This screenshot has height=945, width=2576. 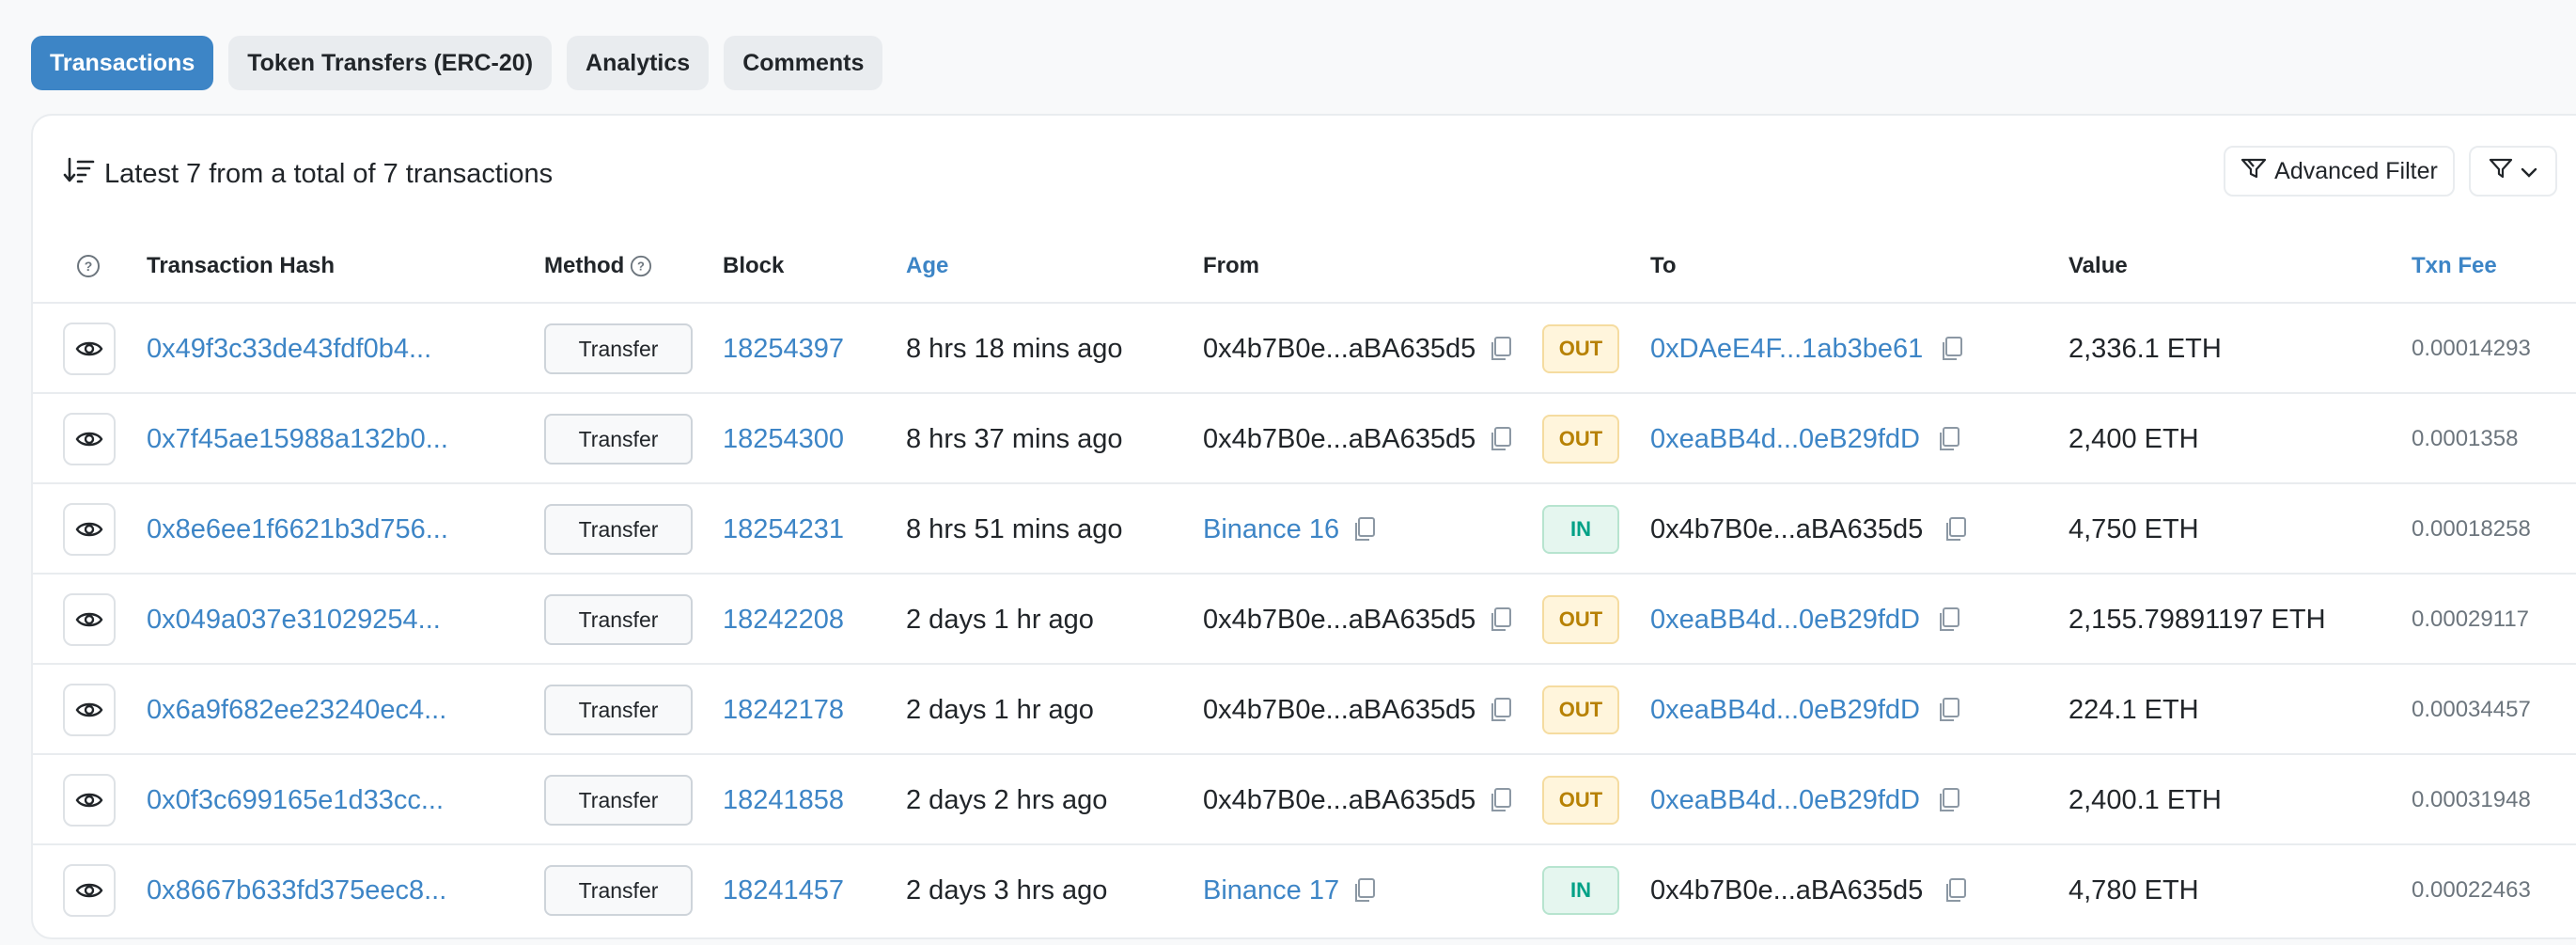 I want to click on to-address: 0xDAeE4F...1ab3be61, so click(x=1807, y=349).